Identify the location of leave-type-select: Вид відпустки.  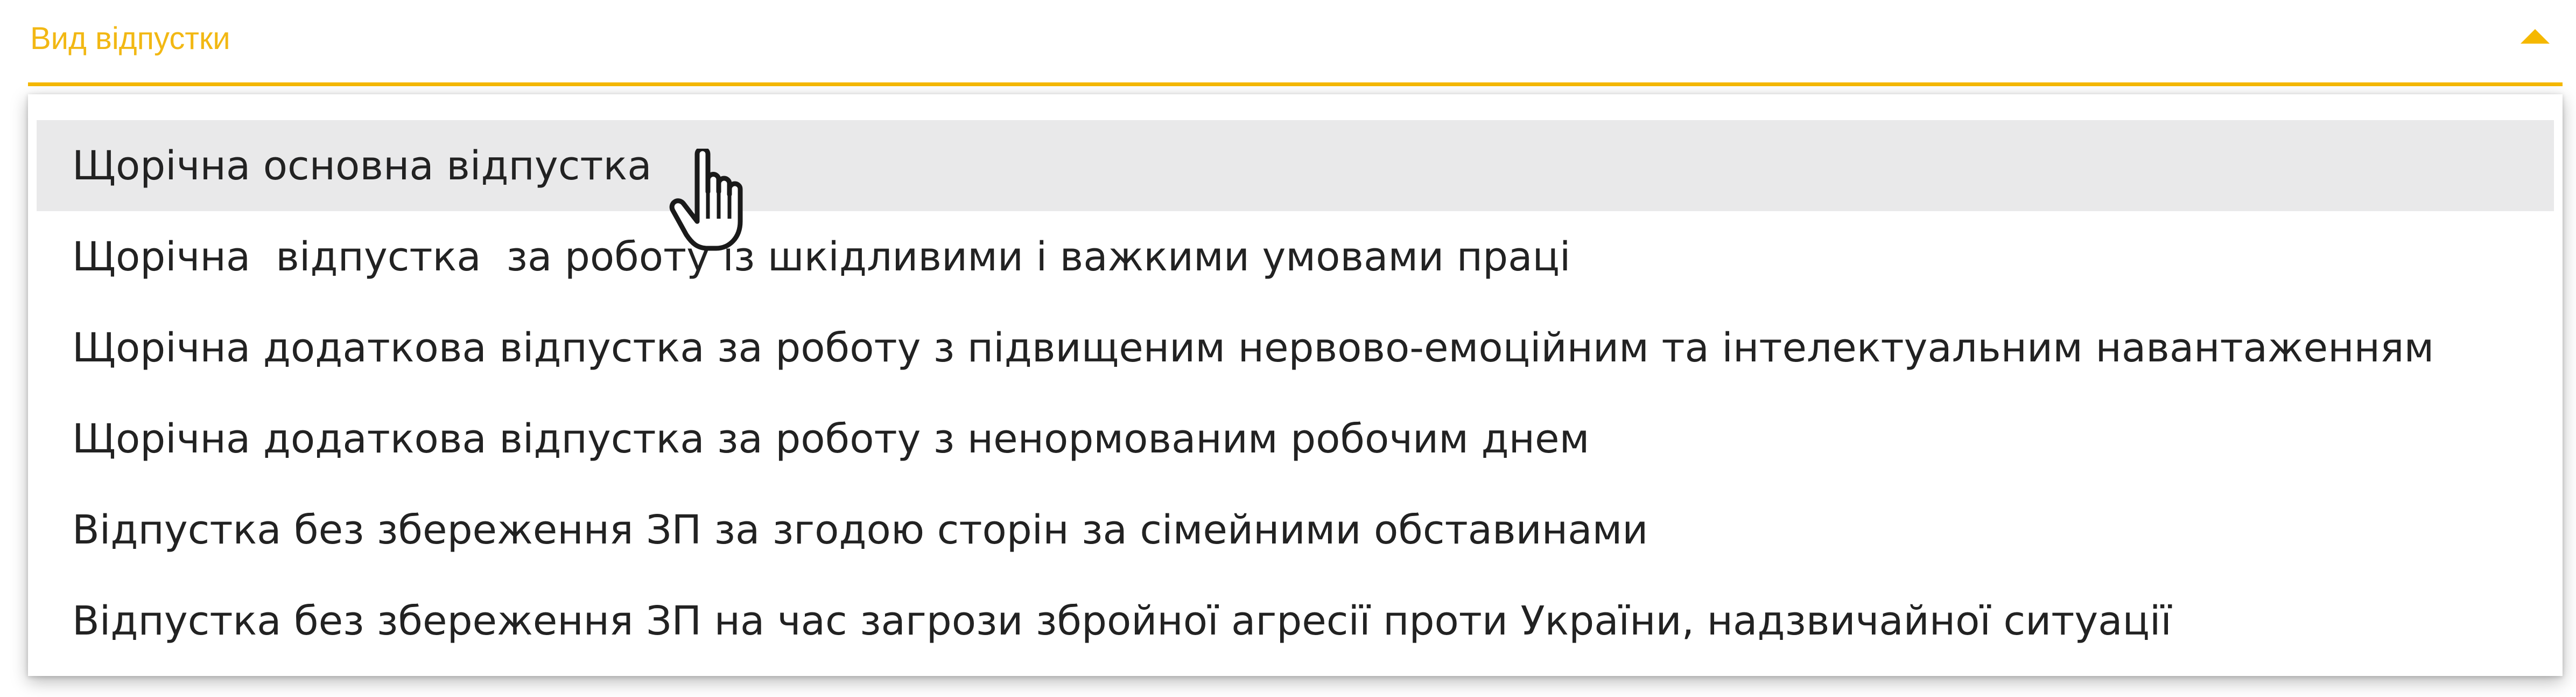
(1295, 43).